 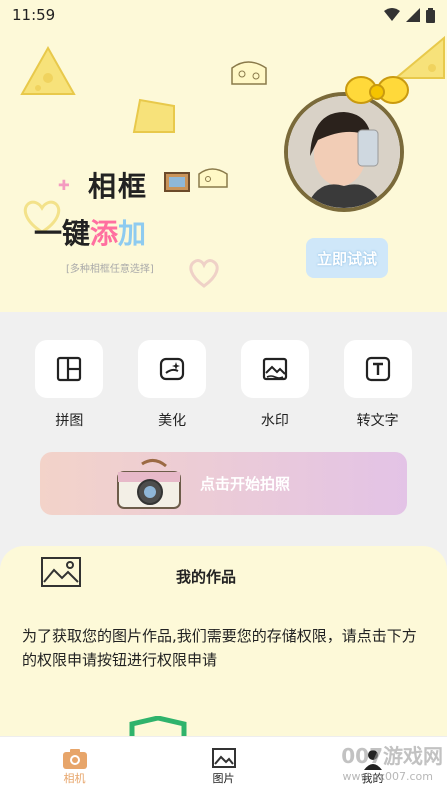 What do you see at coordinates (204, 273) in the screenshot?
I see `heart-outline-icon` at bounding box center [204, 273].